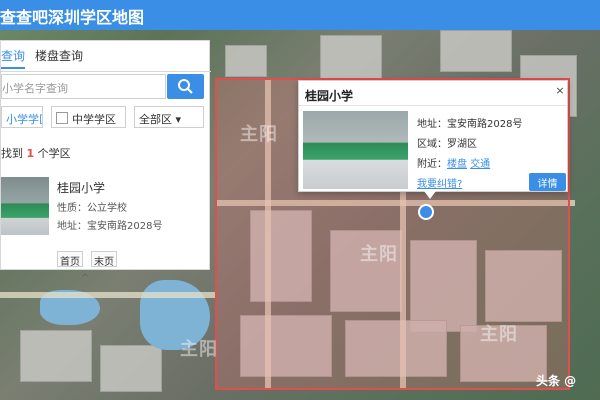  What do you see at coordinates (329, 96) in the screenshot?
I see `popup-school-name: 桂园小学` at bounding box center [329, 96].